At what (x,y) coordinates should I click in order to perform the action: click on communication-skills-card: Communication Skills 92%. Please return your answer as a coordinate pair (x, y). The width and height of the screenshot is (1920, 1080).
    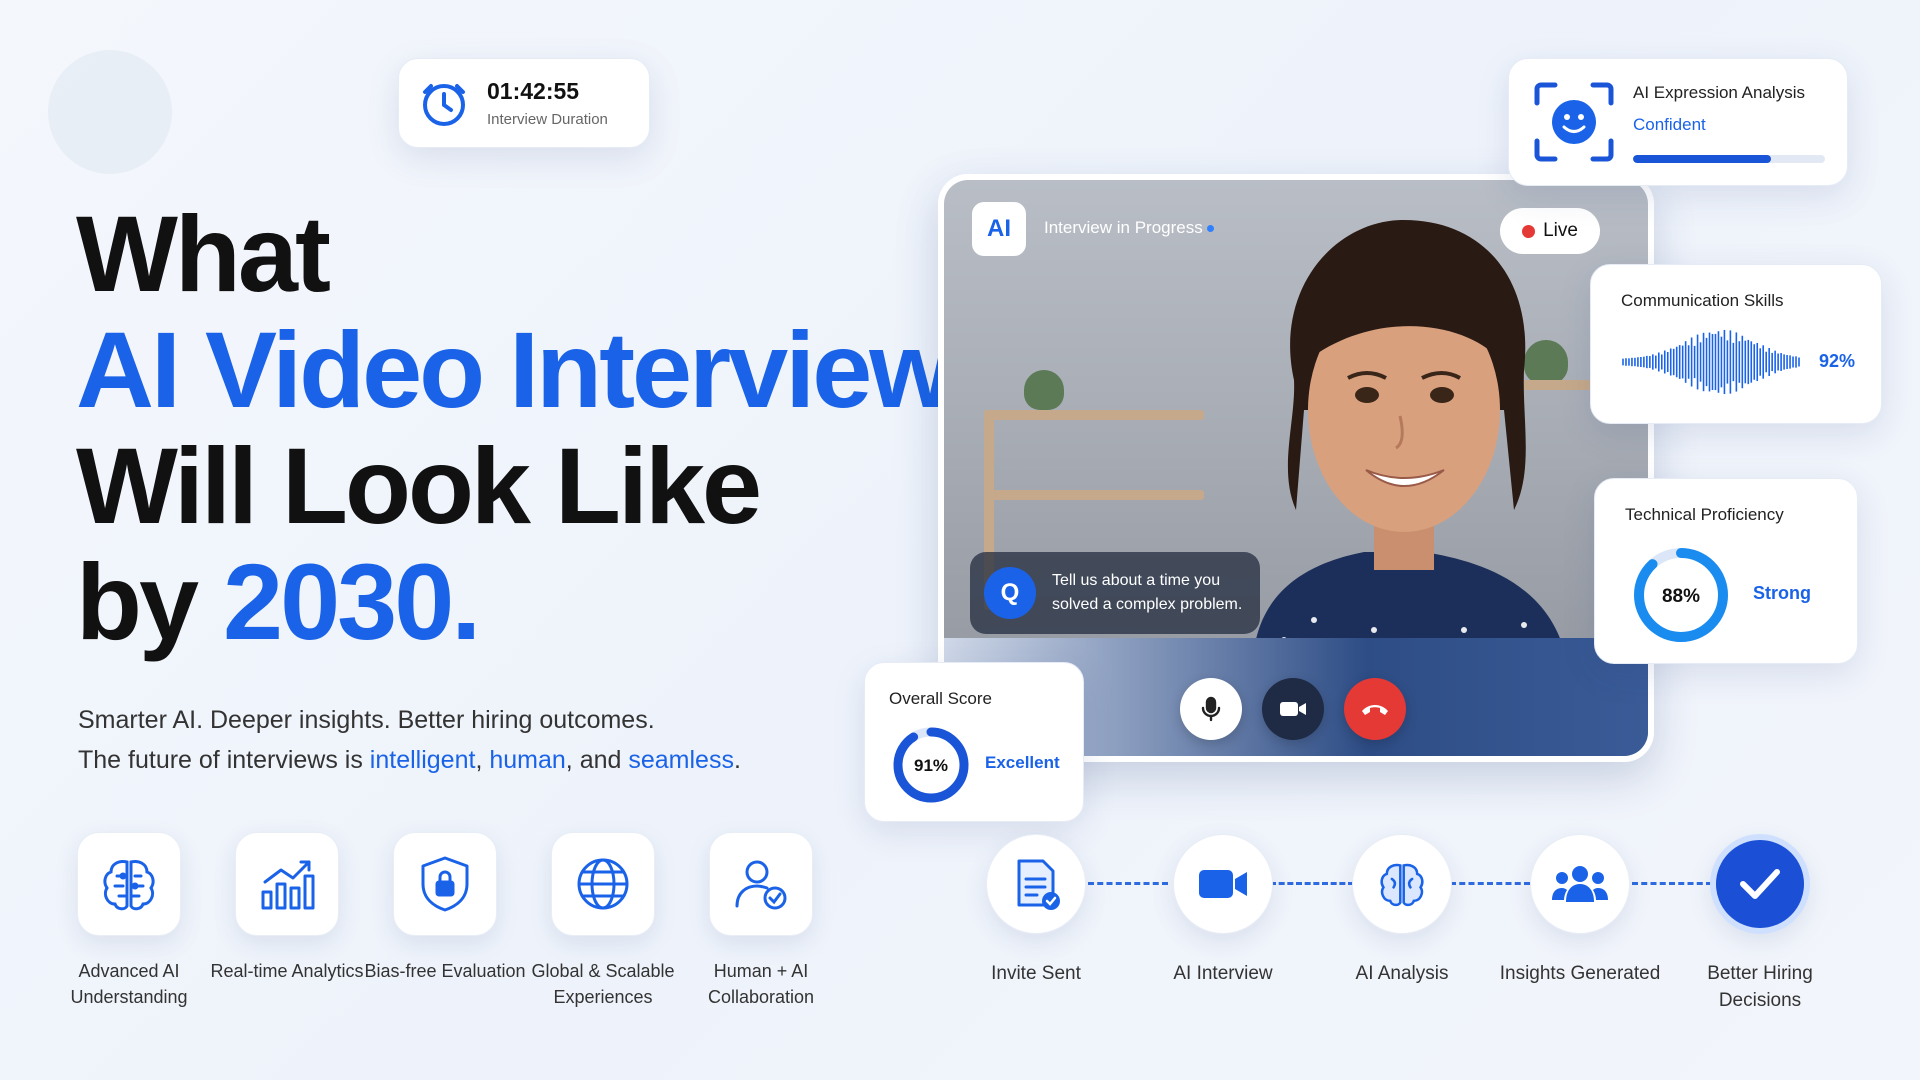
    Looking at the image, I should click on (1736, 344).